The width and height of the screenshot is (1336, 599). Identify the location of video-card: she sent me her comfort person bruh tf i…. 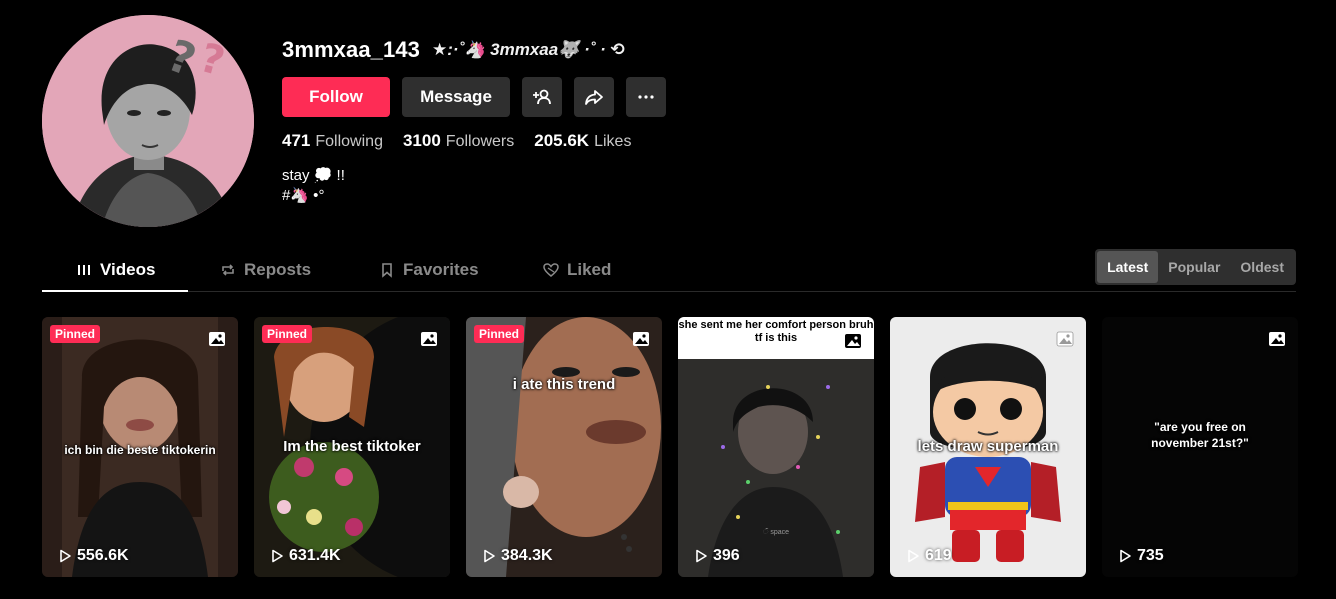
(776, 447).